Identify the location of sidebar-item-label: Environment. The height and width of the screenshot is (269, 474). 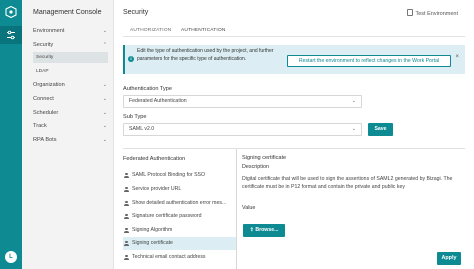
(49, 31).